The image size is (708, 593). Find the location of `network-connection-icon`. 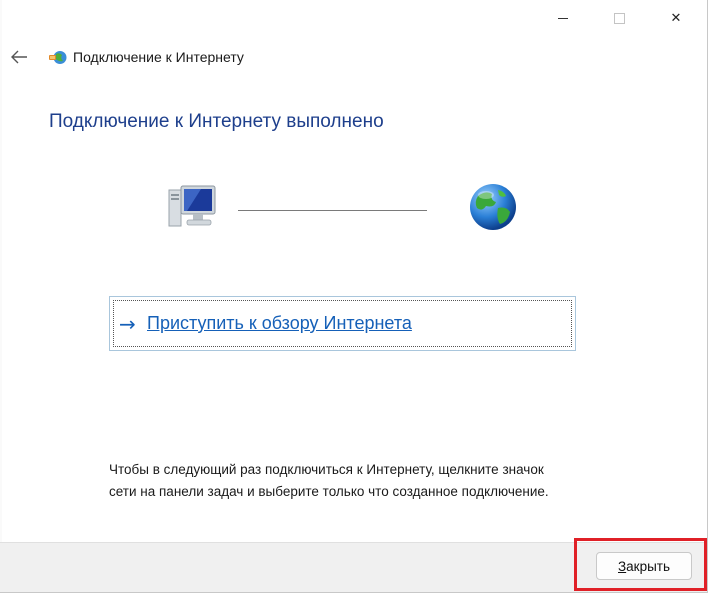

network-connection-icon is located at coordinates (58, 57).